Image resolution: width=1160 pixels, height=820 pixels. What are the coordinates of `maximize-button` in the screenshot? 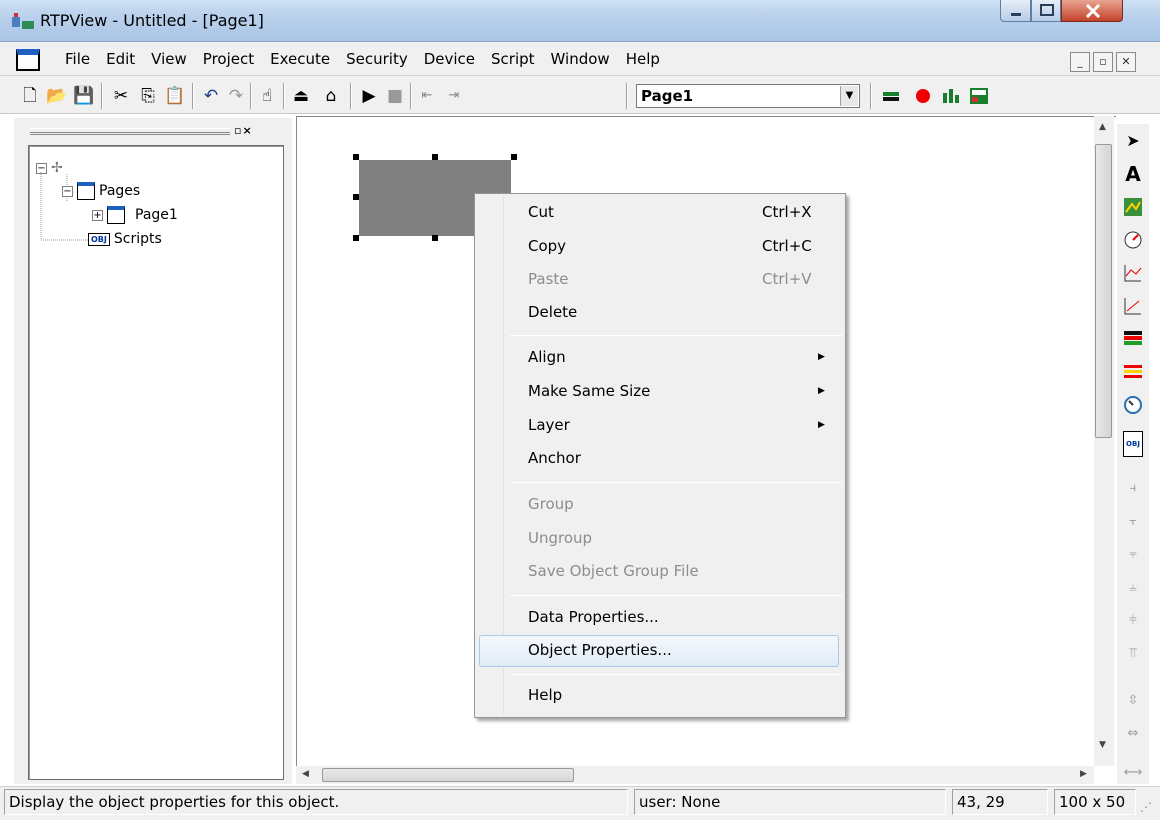 It's located at (1046, 11).